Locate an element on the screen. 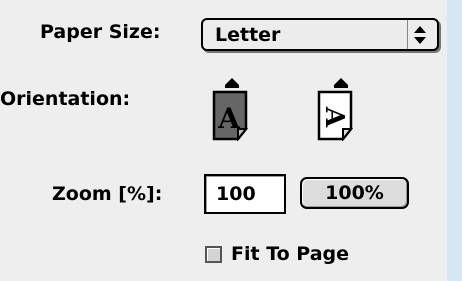  popup-divider is located at coordinates (407, 34).